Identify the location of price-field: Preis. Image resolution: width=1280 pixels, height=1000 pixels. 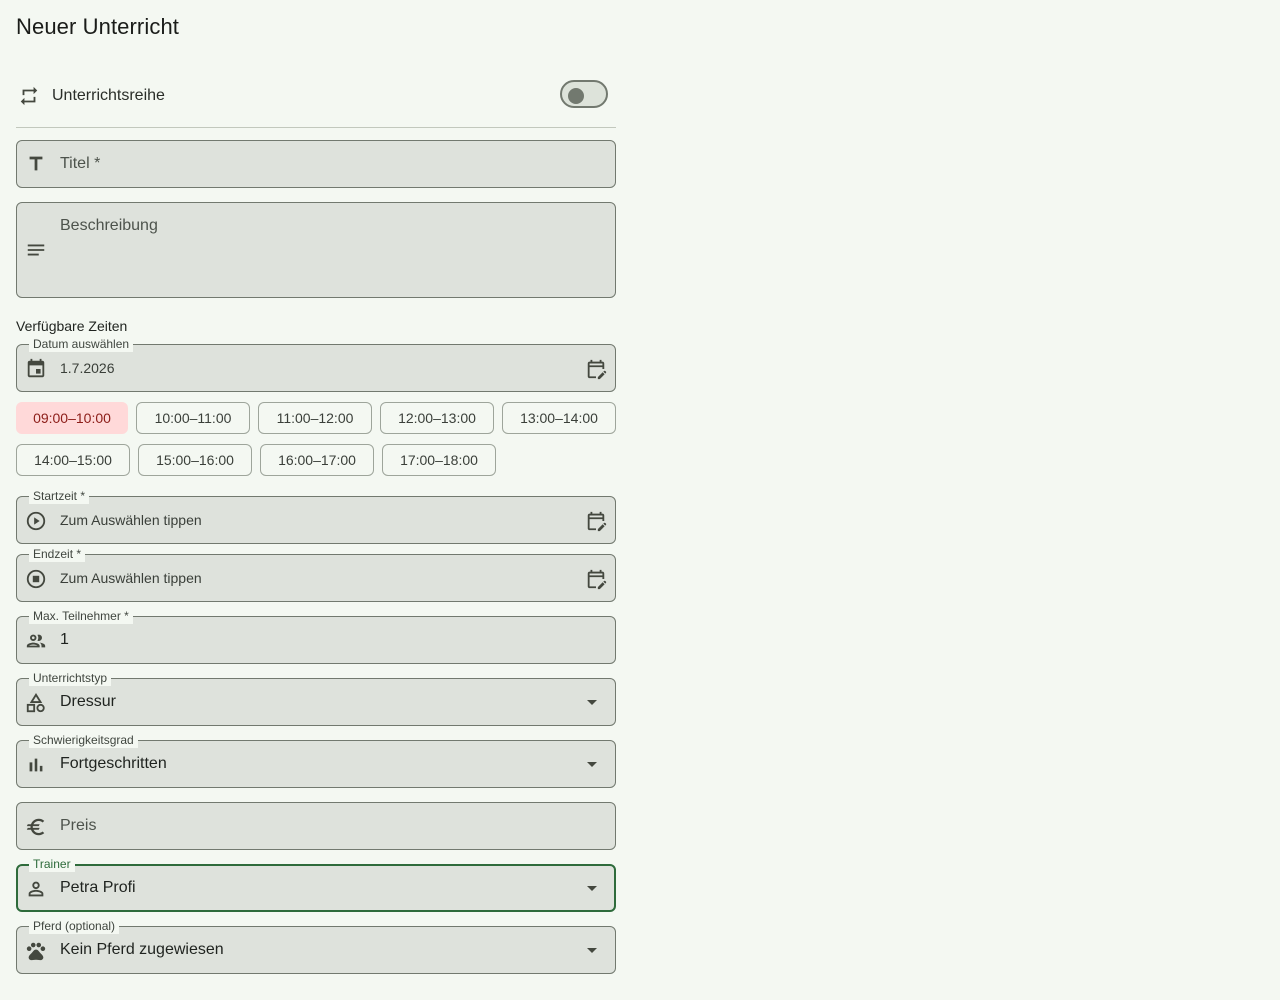
(316, 826).